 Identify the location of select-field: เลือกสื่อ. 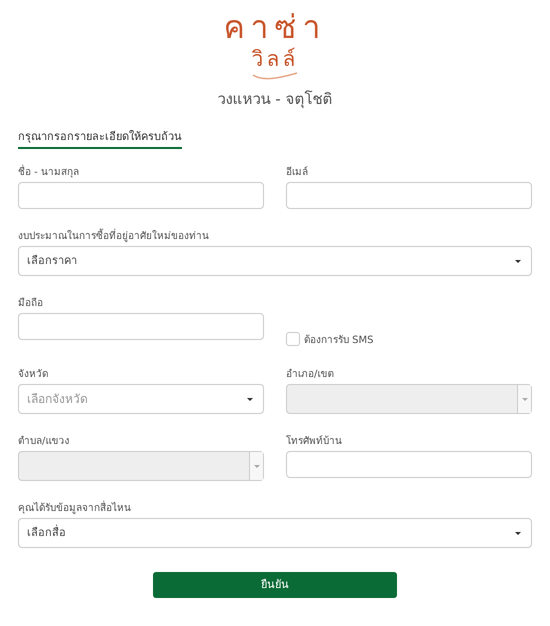
(275, 533).